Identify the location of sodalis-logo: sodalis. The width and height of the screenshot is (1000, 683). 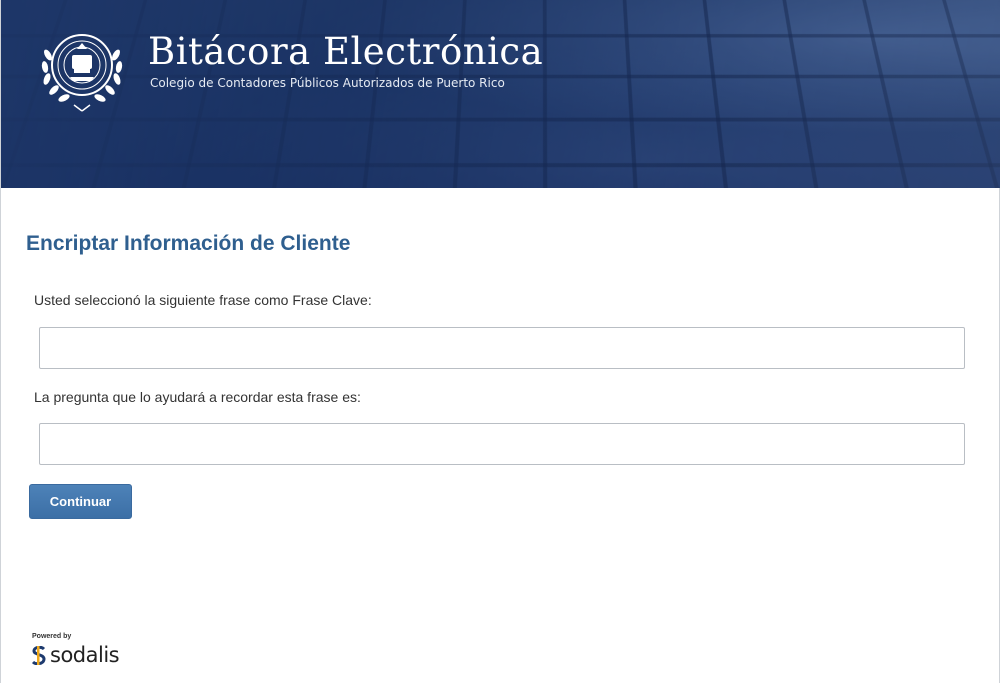
(76, 654).